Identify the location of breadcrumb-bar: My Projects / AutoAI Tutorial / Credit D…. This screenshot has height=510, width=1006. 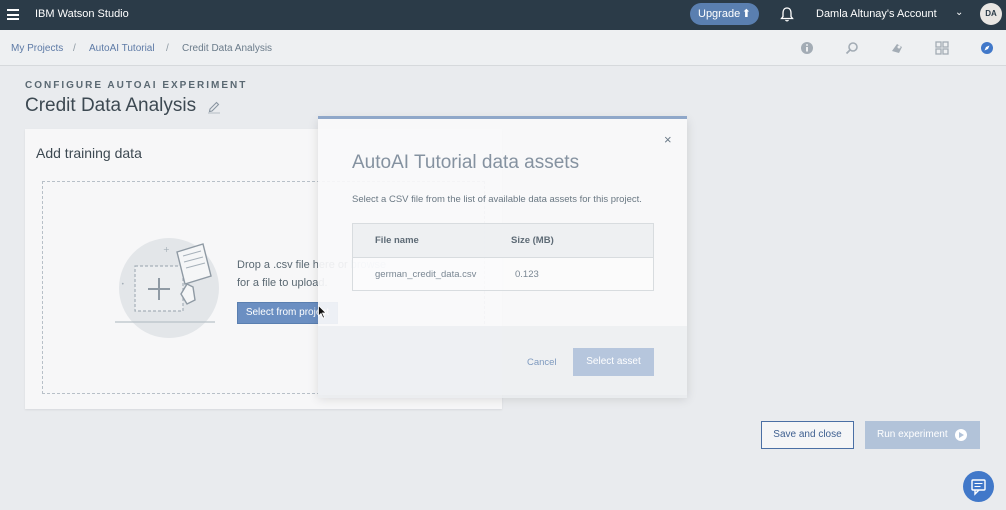
(503, 48).